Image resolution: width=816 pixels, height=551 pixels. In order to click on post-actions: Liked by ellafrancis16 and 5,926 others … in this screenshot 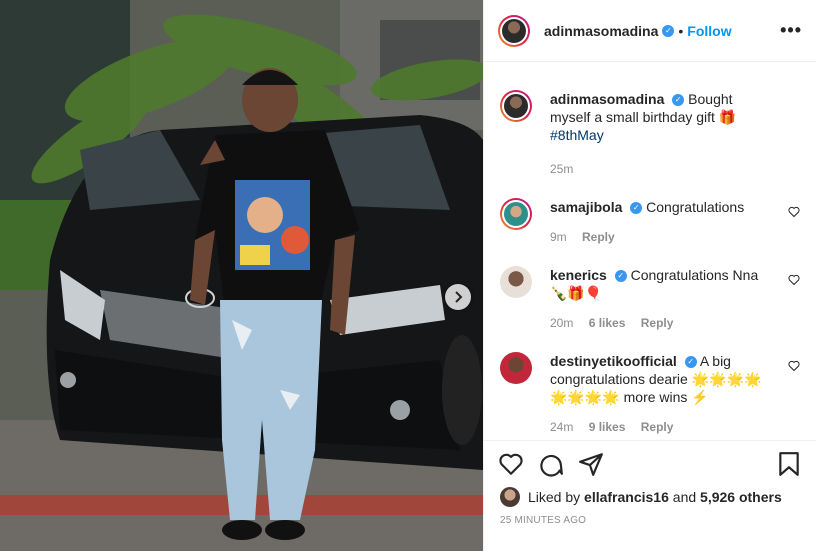, I will do `click(650, 483)`.